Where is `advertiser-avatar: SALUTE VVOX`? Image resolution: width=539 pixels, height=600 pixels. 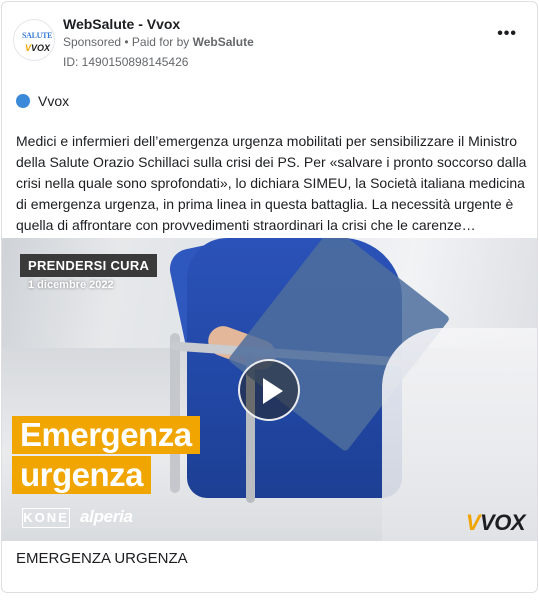
advertiser-avatar: SALUTE VVOX is located at coordinates (34, 40).